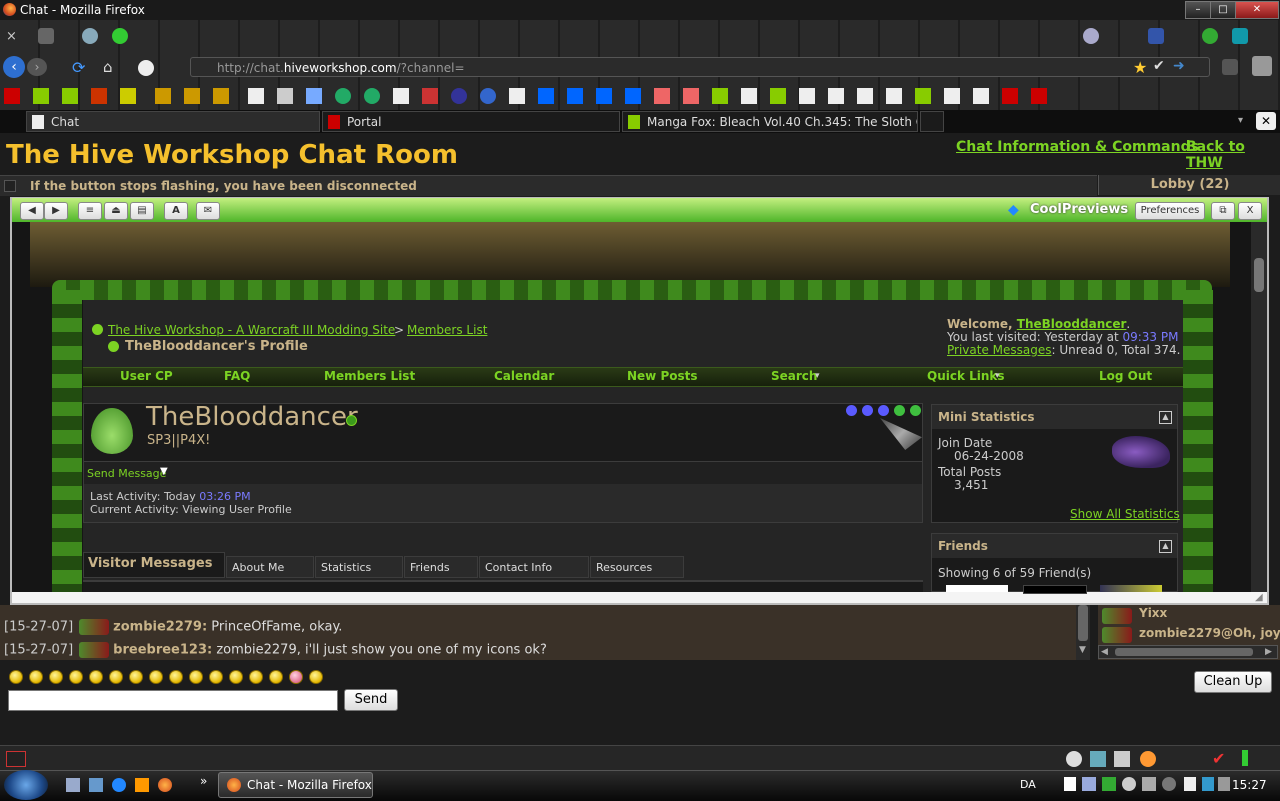 This screenshot has width=1280, height=801. Describe the element at coordinates (208, 211) in the screenshot. I see `preview-email-icon: ✉` at that location.